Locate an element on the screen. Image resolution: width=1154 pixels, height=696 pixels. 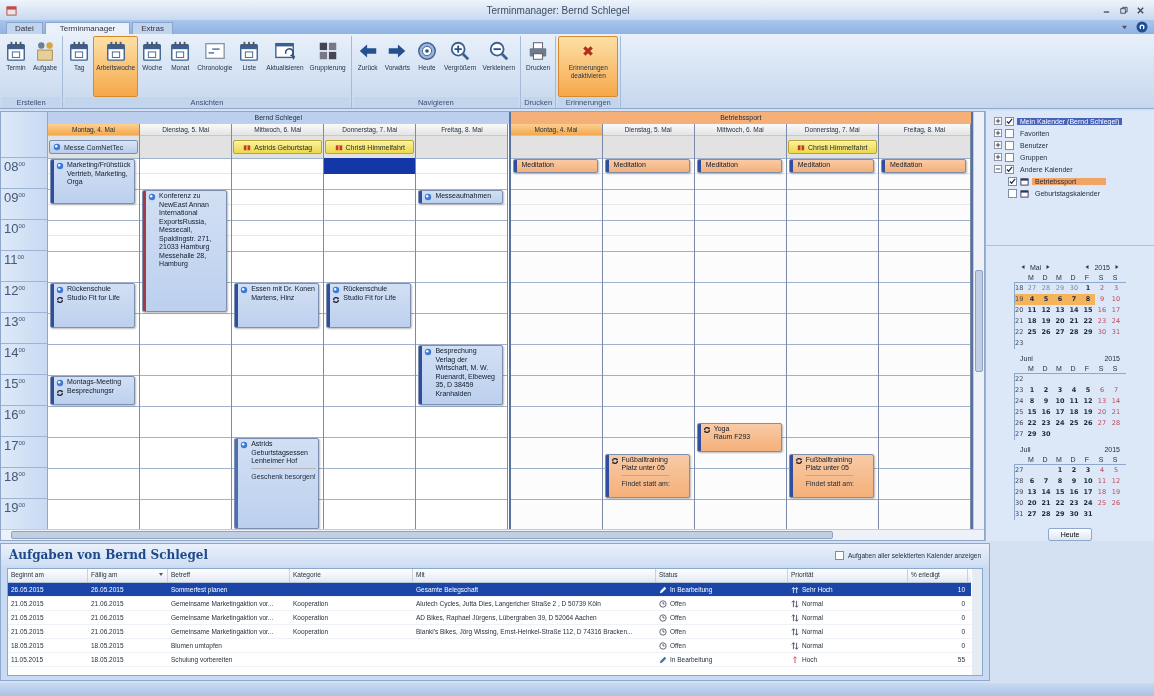
hour-label: 15$^{00}$ is located at coordinates (24, 389).